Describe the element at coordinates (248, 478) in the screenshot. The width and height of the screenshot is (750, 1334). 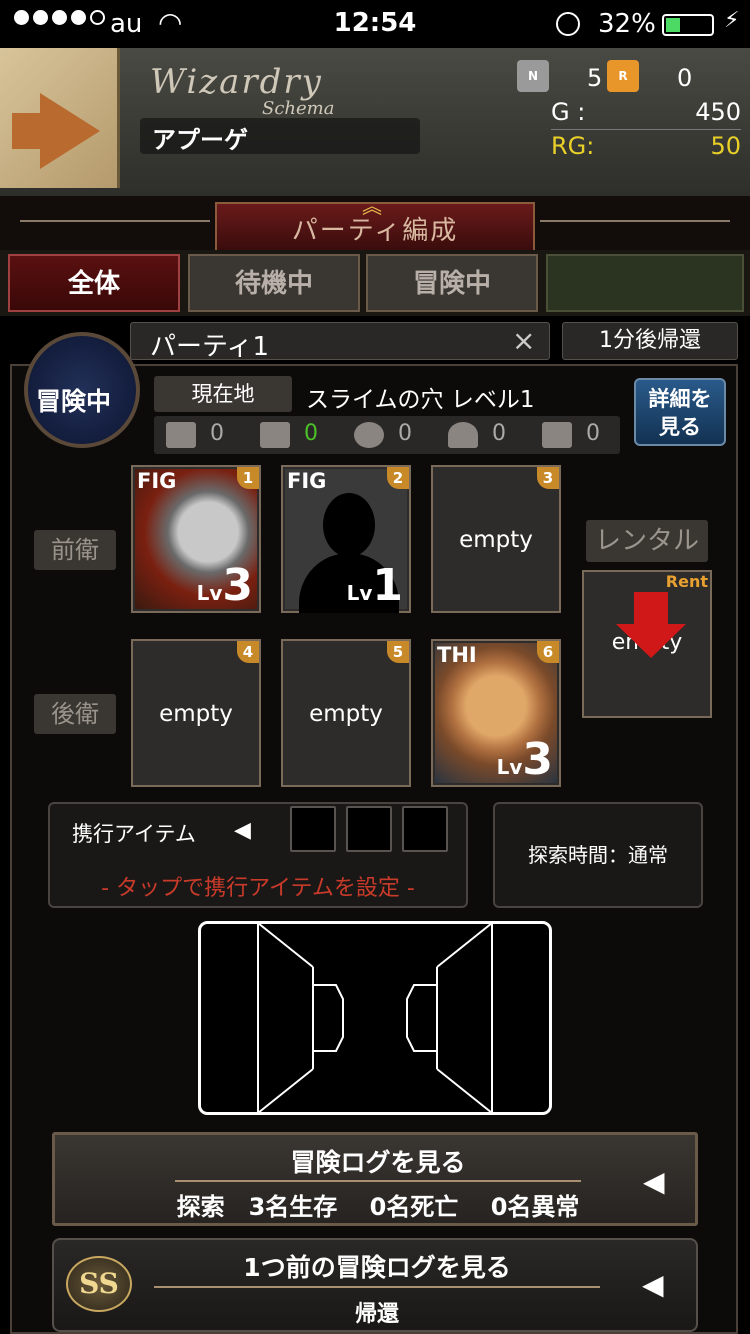
I see `slot-number: 1` at that location.